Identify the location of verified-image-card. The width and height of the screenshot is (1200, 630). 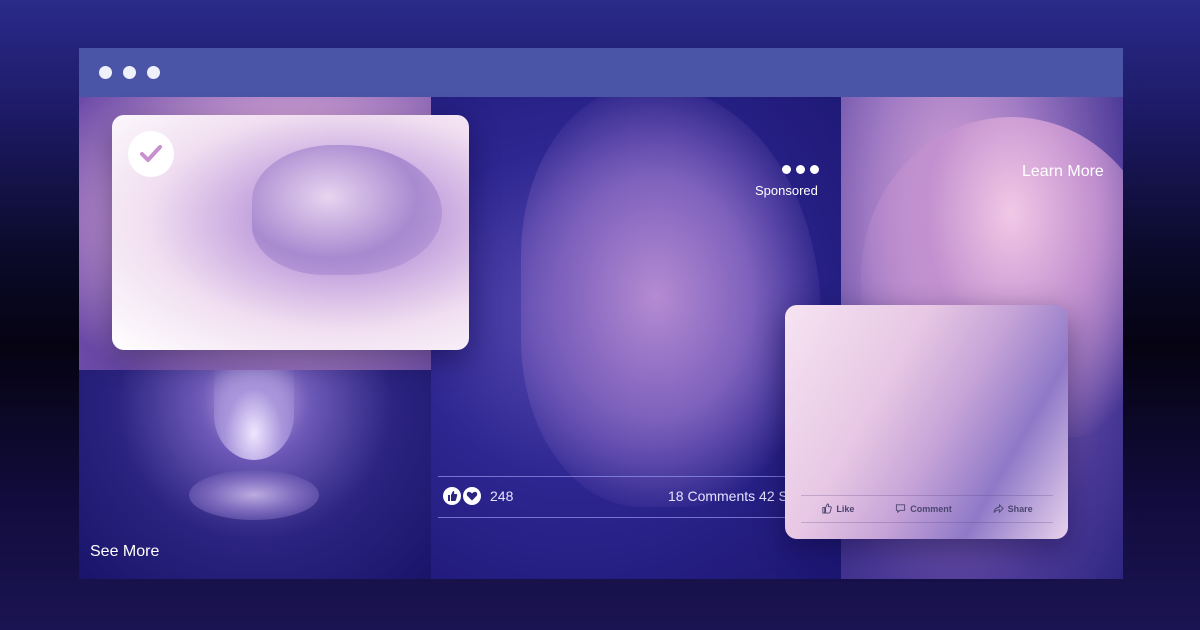
(290, 232).